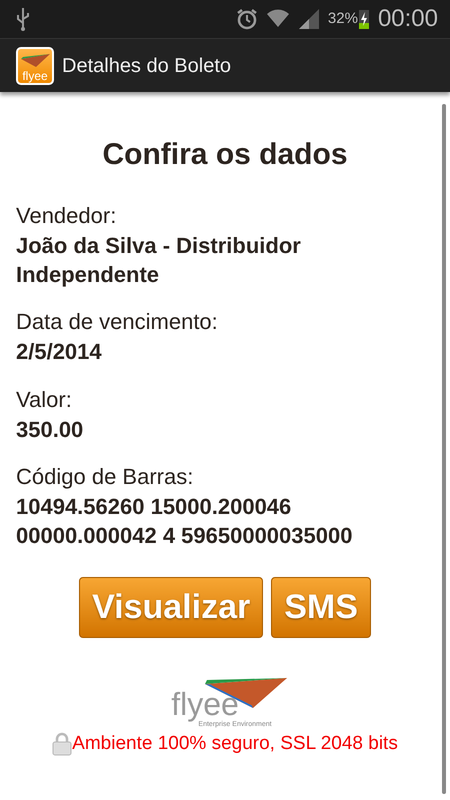  What do you see at coordinates (117, 322) in the screenshot?
I see `field-label: Data de vencimento:` at bounding box center [117, 322].